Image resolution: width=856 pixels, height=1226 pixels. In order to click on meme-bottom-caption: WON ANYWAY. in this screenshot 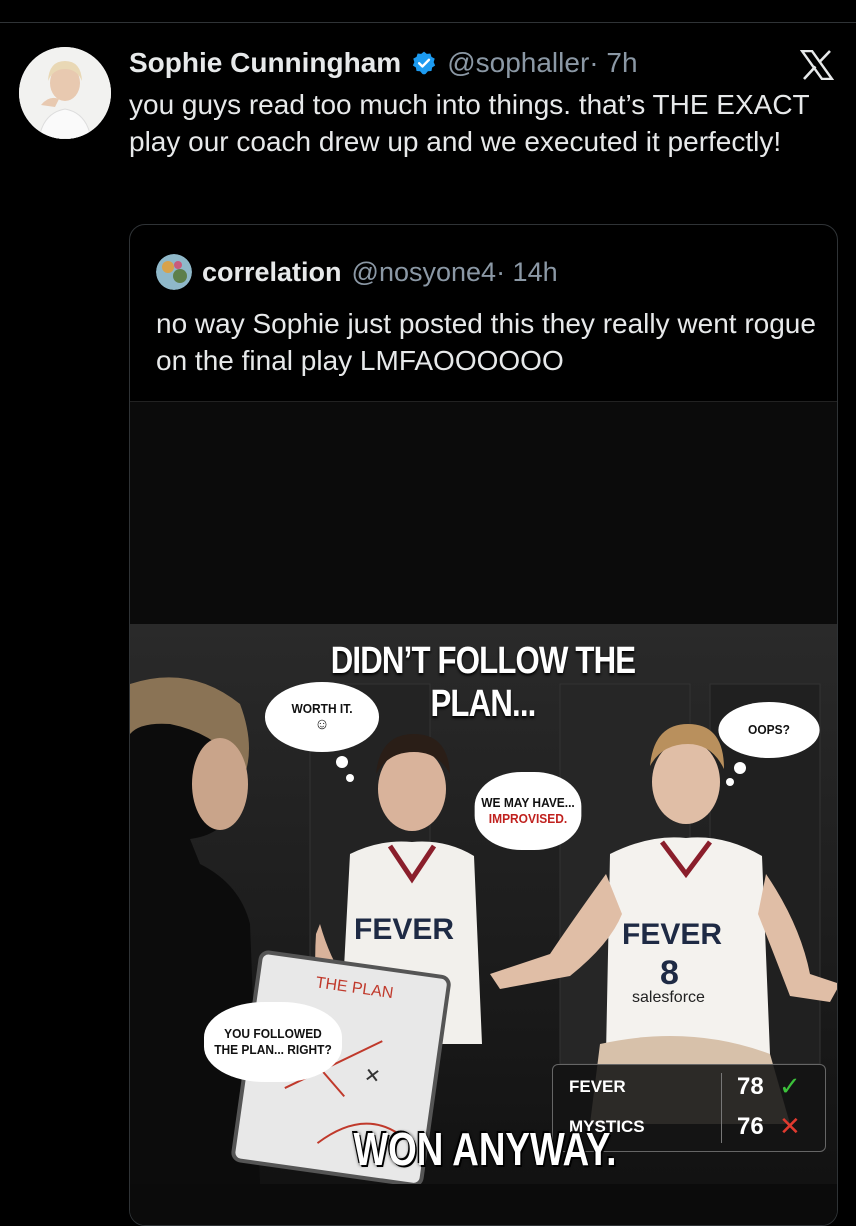, I will do `click(485, 1149)`.